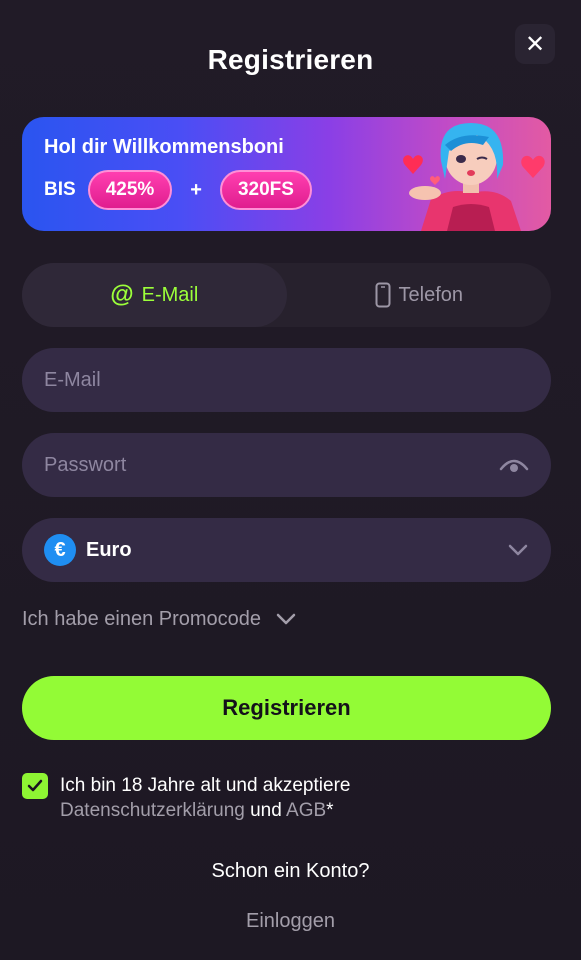 This screenshot has width=581, height=960. What do you see at coordinates (286, 550) in the screenshot?
I see `currency-select: € Euro` at bounding box center [286, 550].